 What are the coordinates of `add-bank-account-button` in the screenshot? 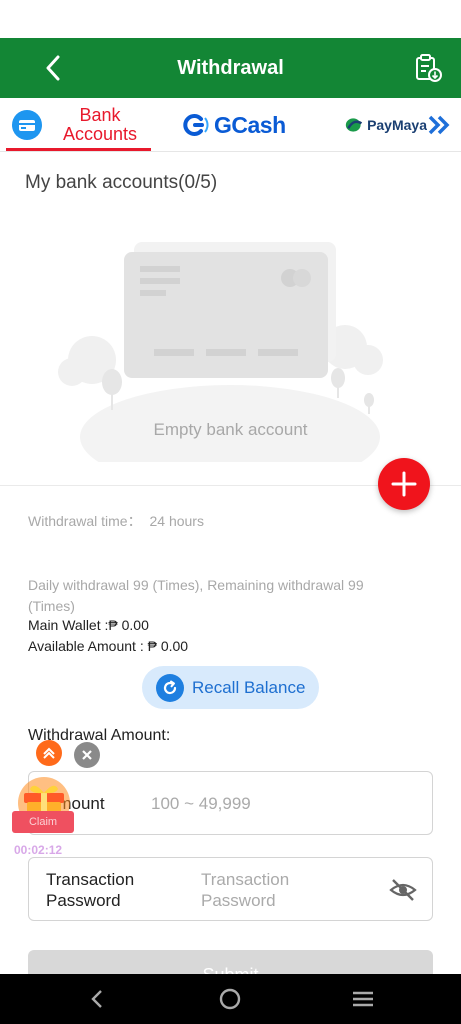 It's located at (404, 484).